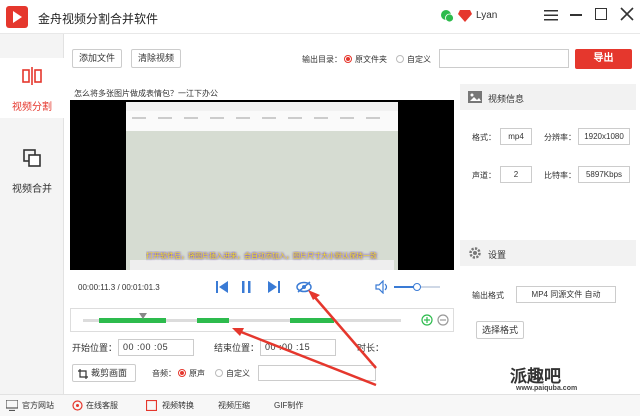  What do you see at coordinates (151, 406) in the screenshot?
I see `convert-icon` at bounding box center [151, 406].